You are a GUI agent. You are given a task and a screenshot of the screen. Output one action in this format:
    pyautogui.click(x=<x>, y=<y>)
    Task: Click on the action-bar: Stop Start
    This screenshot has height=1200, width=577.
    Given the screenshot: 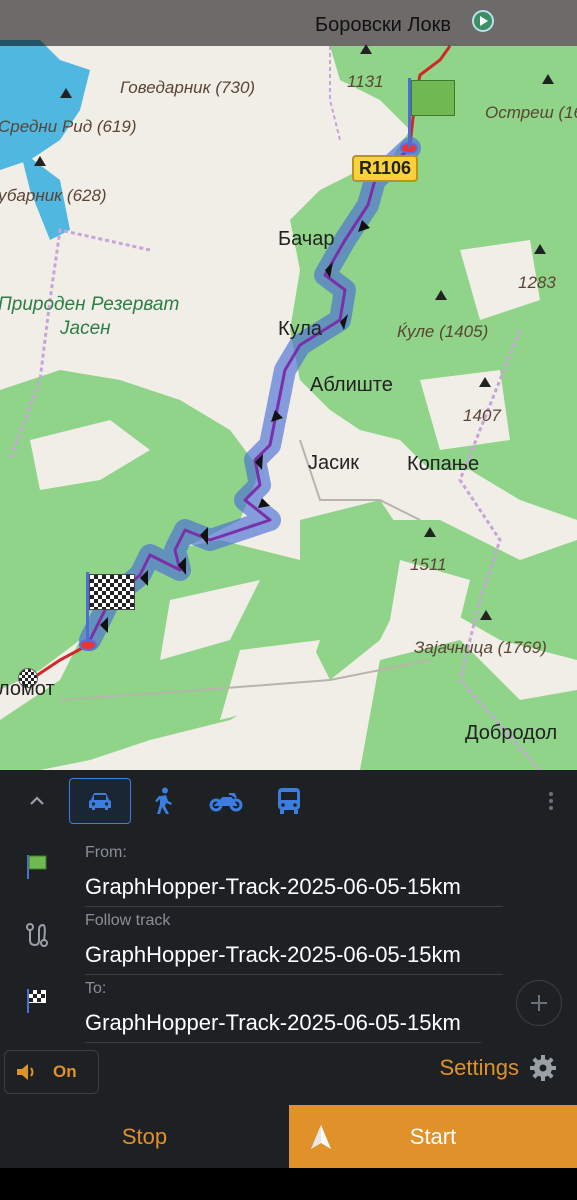 What is the action you would take?
    pyautogui.click(x=288, y=1136)
    